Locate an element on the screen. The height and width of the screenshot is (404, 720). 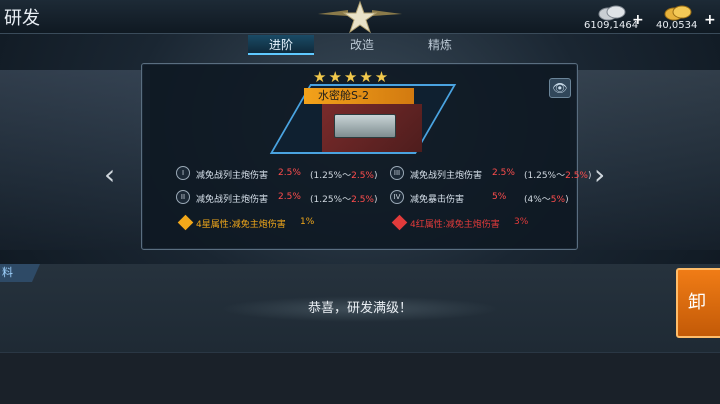
star-rating: ★★★★★ is located at coordinates (352, 77).